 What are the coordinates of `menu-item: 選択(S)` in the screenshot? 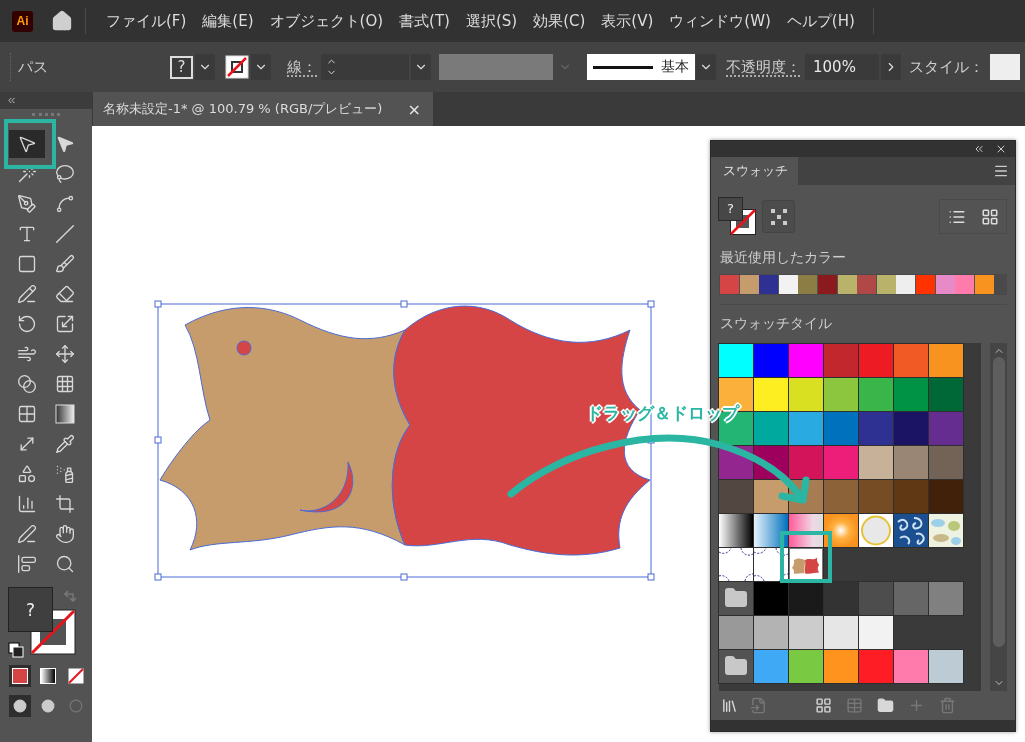 It's located at (491, 21).